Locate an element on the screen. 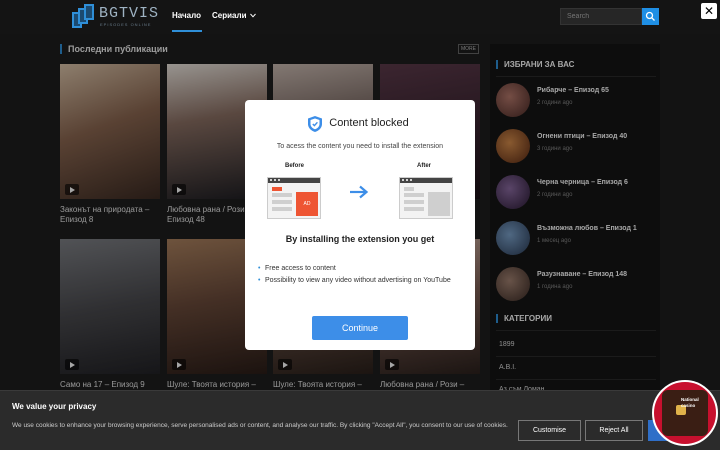 This screenshot has height=450, width=720. after-label: After is located at coordinates (424, 166).